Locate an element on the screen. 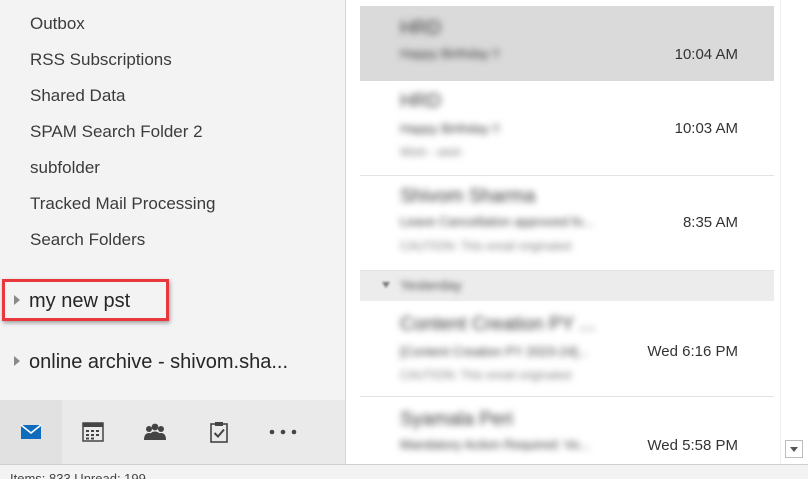  module-nav-bar is located at coordinates (172, 432).